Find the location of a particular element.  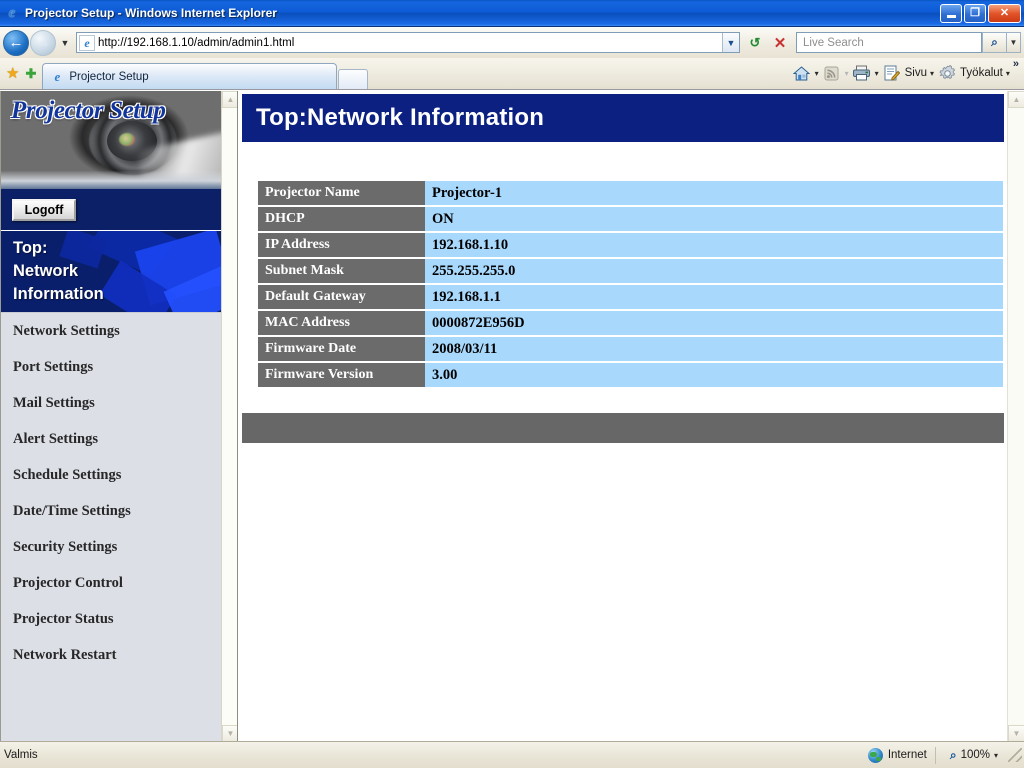

sidebar-item-network-settings: Network Settings is located at coordinates (112, 331).